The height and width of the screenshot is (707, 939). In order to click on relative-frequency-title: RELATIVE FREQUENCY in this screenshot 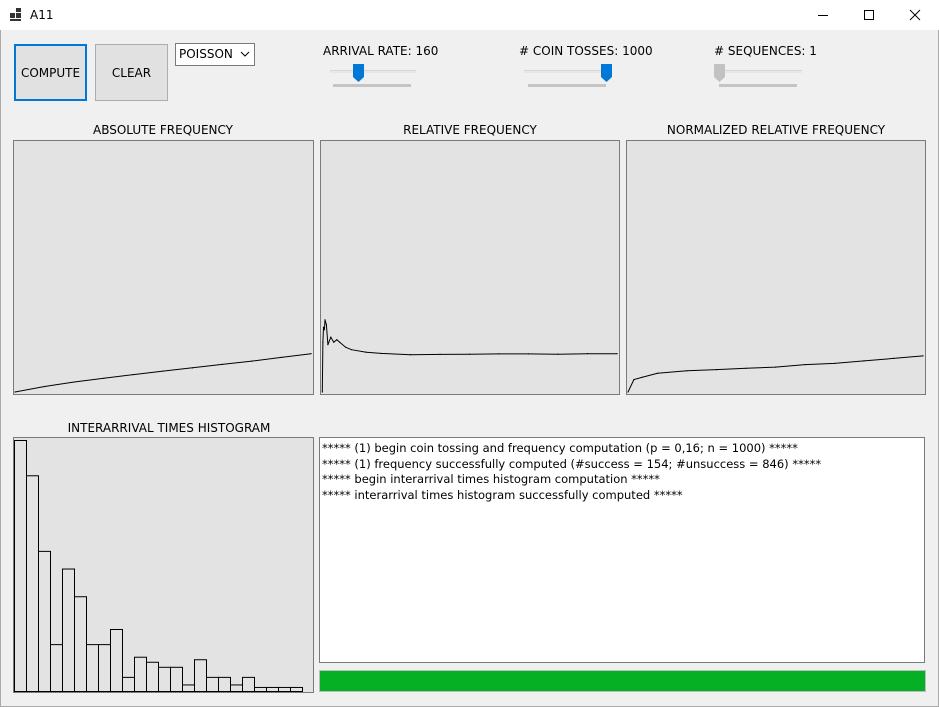, I will do `click(470, 130)`.